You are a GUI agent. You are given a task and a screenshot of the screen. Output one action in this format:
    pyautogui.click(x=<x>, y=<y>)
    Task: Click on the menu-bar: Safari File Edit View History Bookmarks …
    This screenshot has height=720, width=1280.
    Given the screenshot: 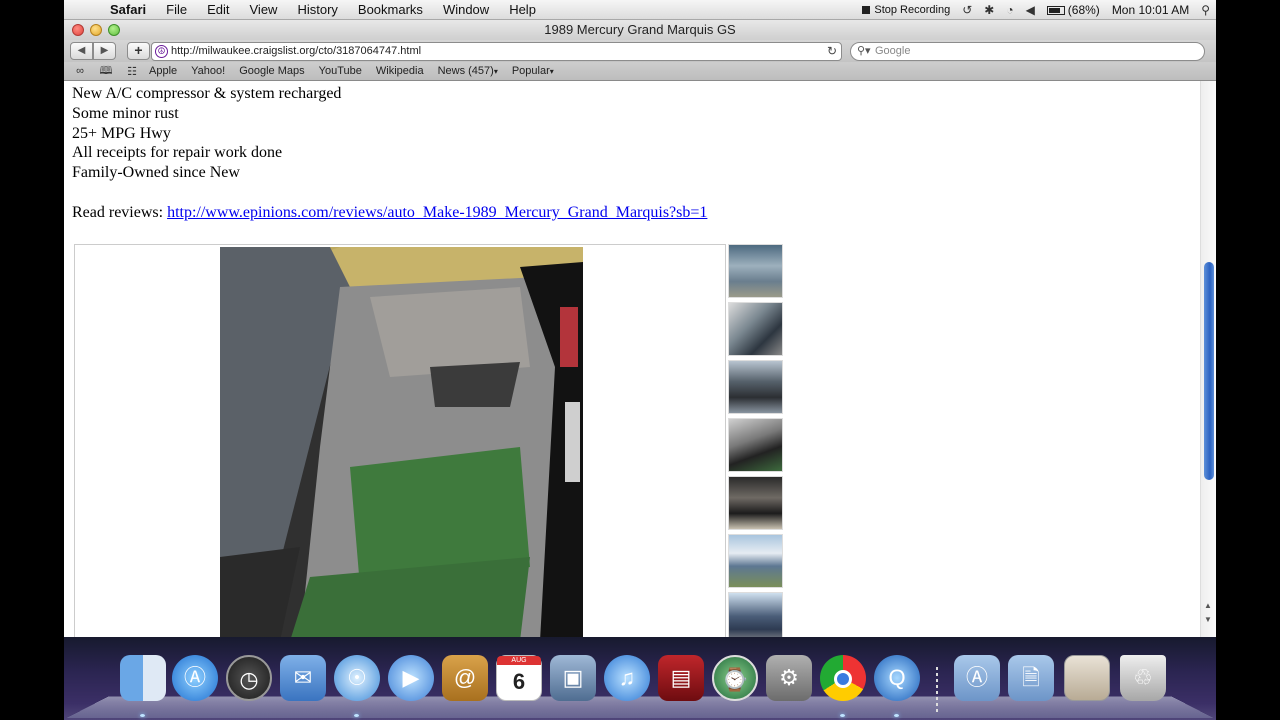 What is the action you would take?
    pyautogui.click(x=640, y=10)
    